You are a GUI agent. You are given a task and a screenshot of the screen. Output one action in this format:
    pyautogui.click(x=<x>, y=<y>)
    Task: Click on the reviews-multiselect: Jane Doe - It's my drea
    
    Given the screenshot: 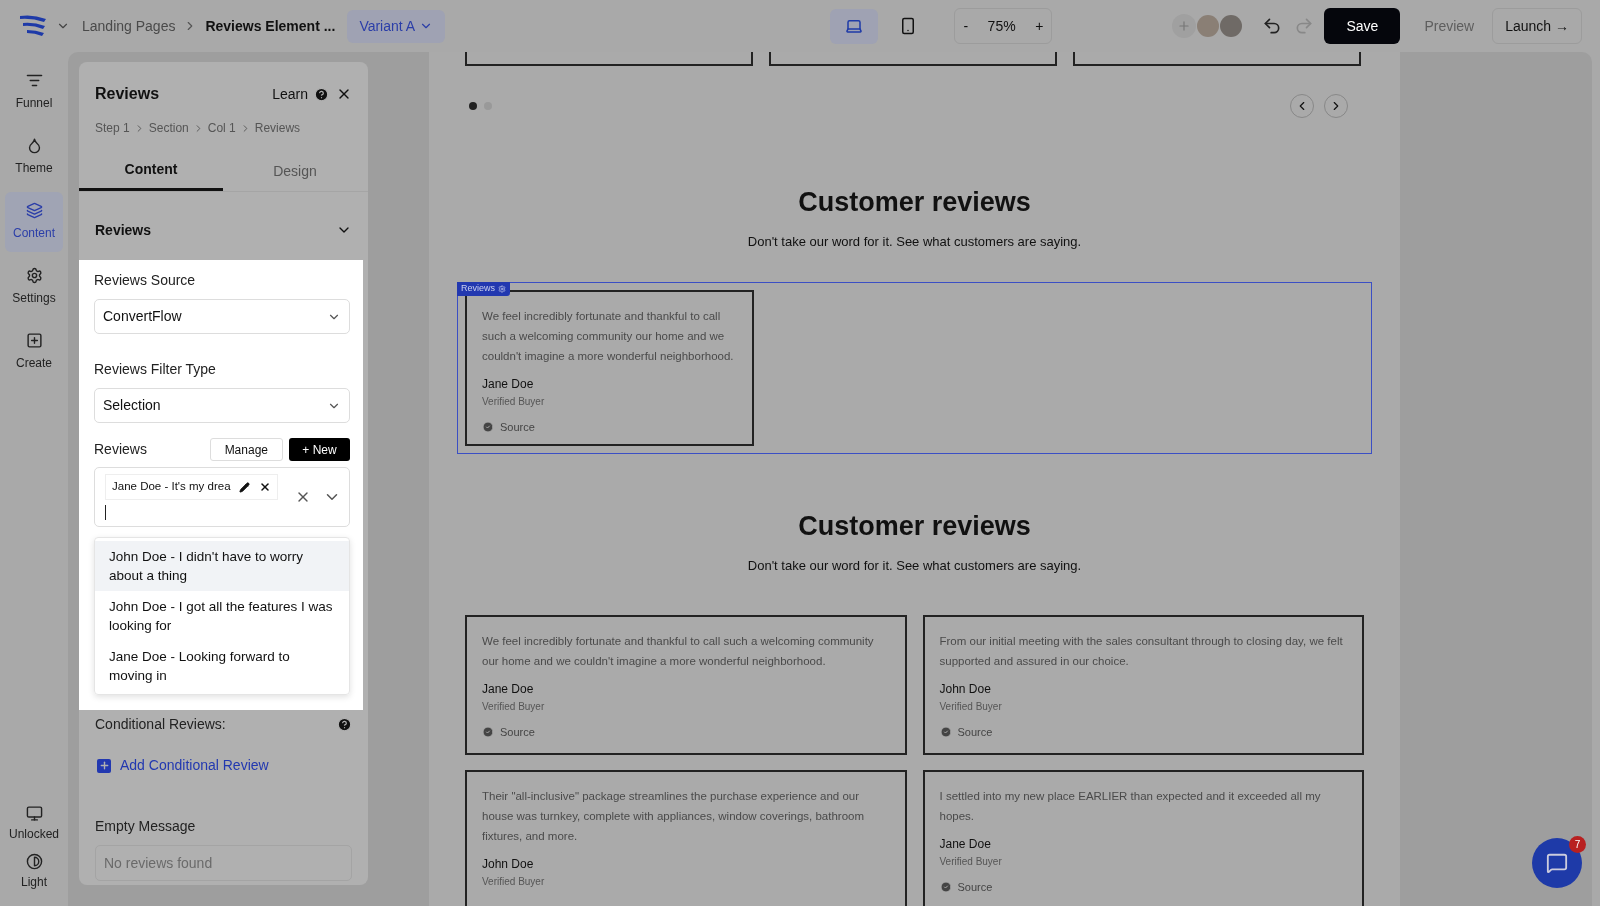 What is the action you would take?
    pyautogui.click(x=222, y=497)
    